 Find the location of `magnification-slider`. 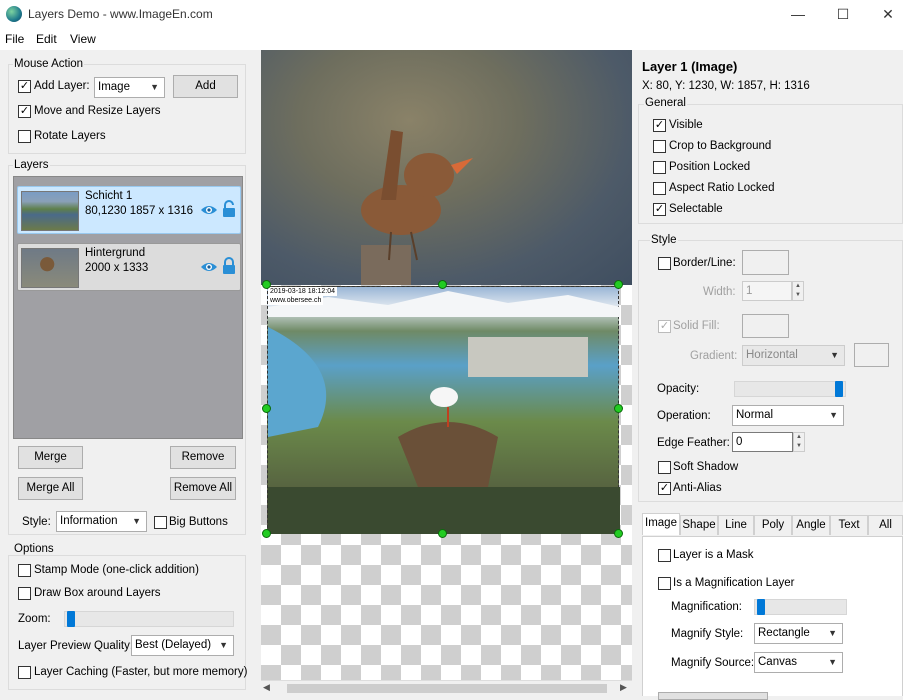

magnification-slider is located at coordinates (800, 607).